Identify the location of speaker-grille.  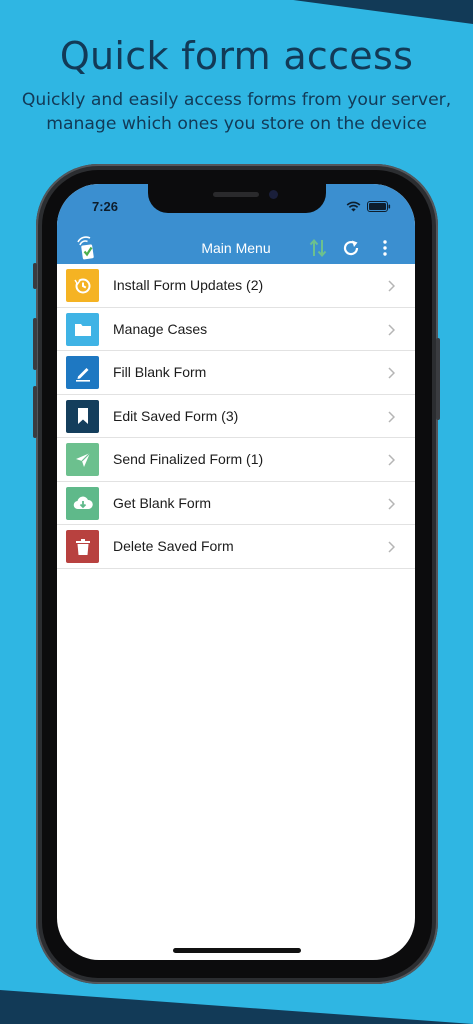
(236, 194).